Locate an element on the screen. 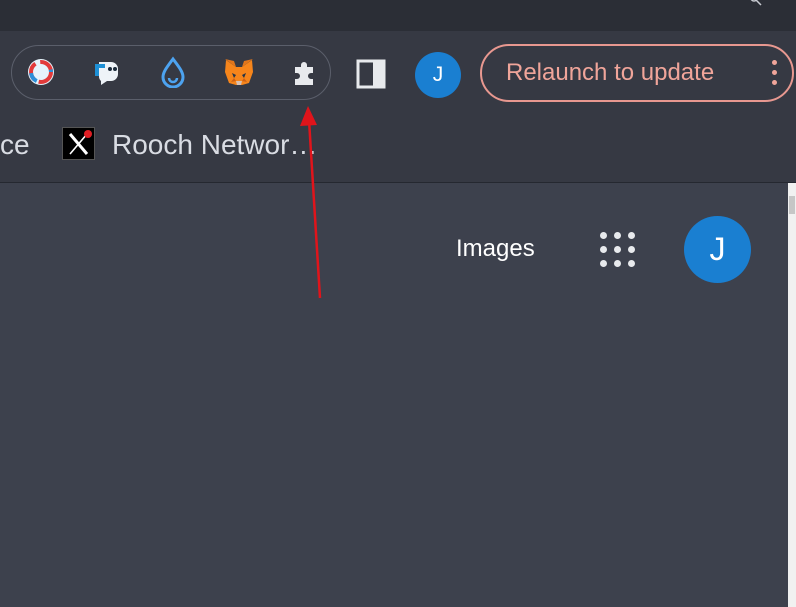 This screenshot has width=796, height=607. droplet-extension-icon is located at coordinates (173, 72).